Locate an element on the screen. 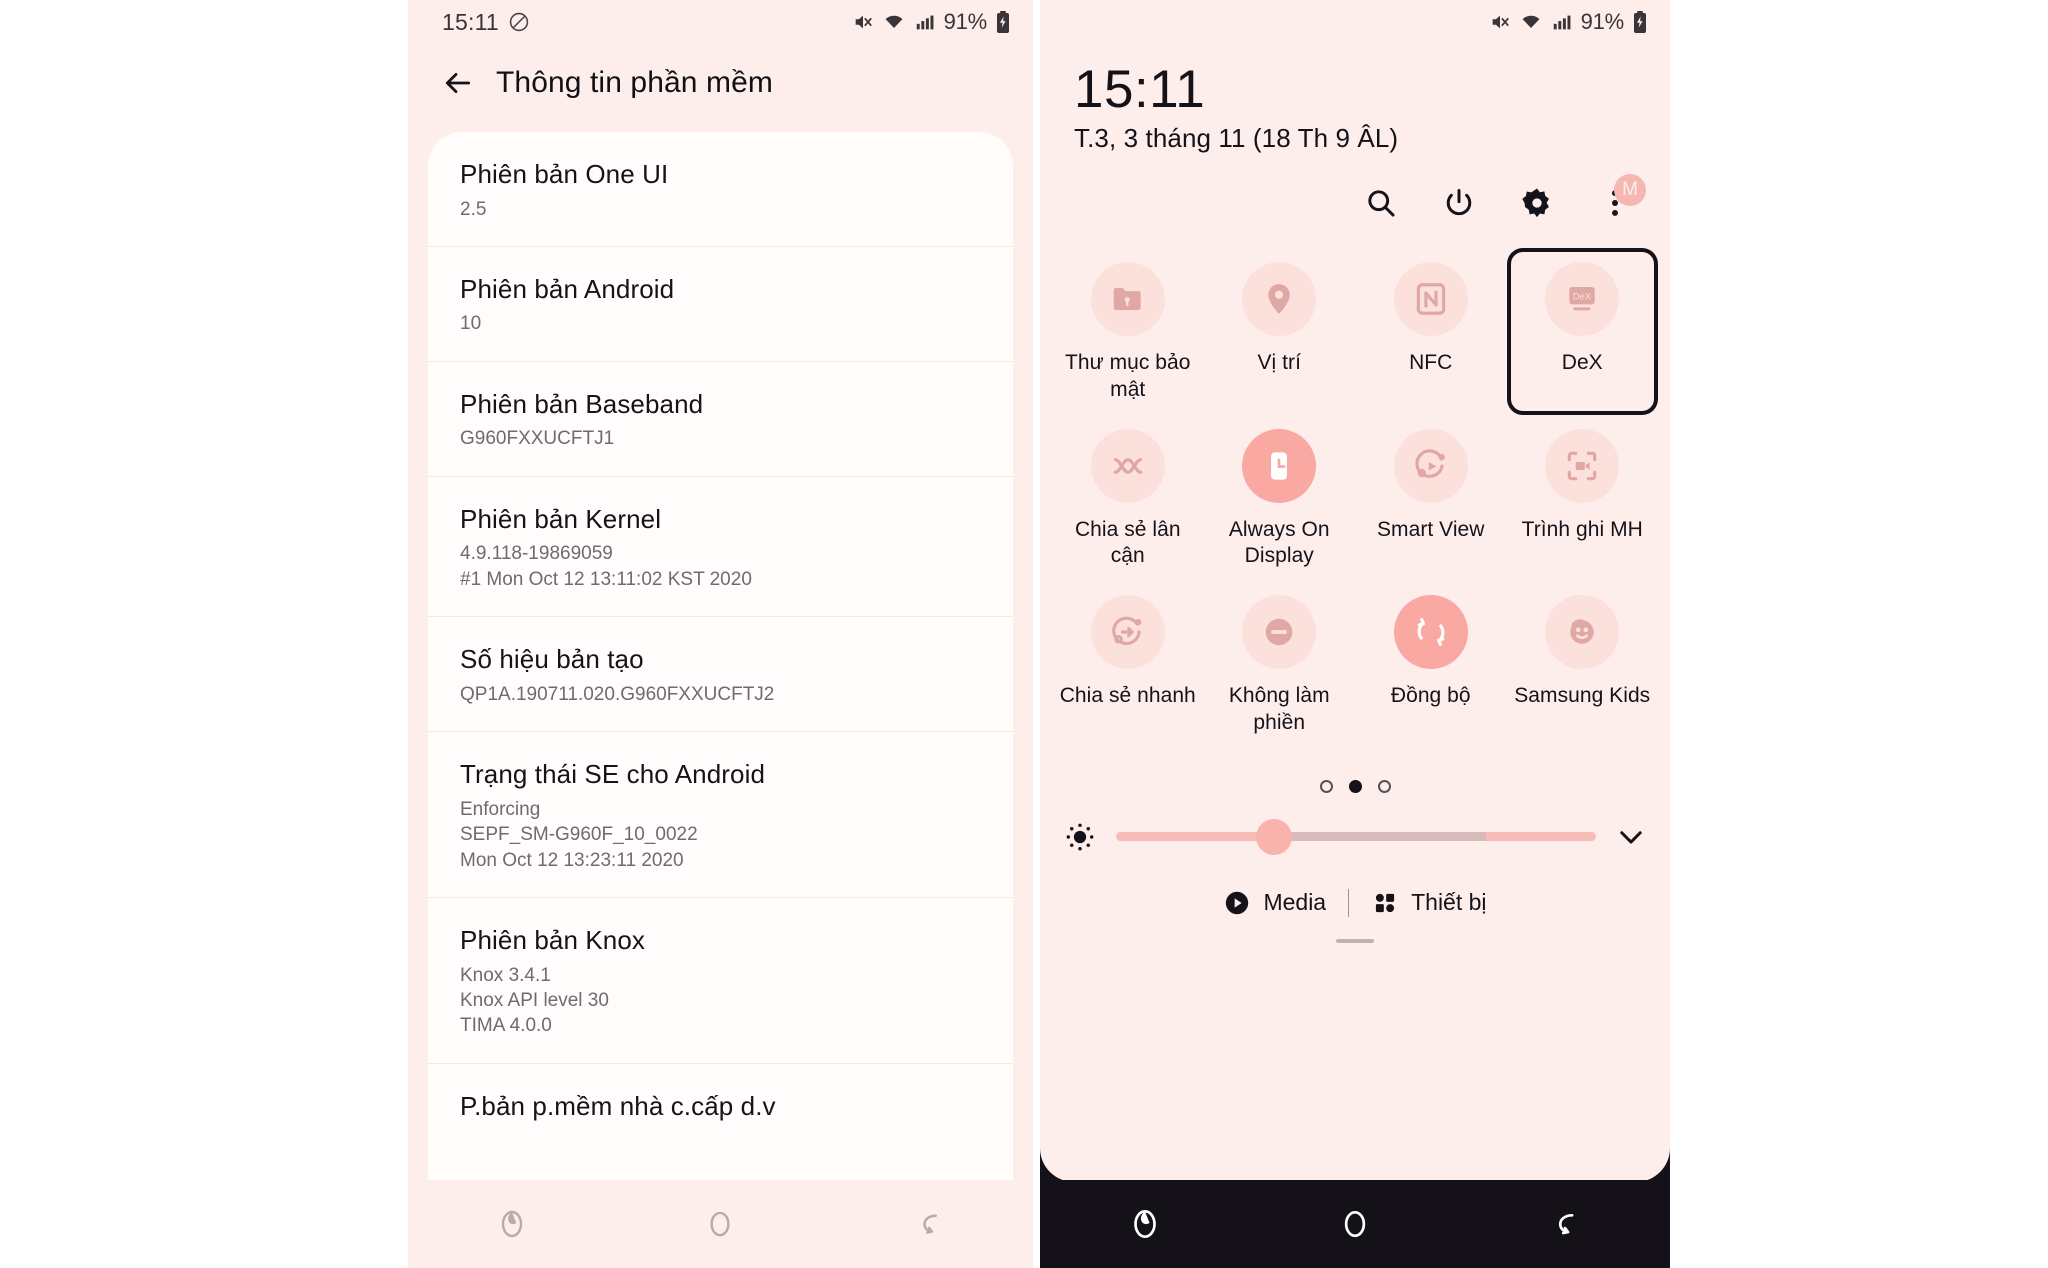 This screenshot has width=2048, height=1268. smart-view-icon is located at coordinates (1431, 466).